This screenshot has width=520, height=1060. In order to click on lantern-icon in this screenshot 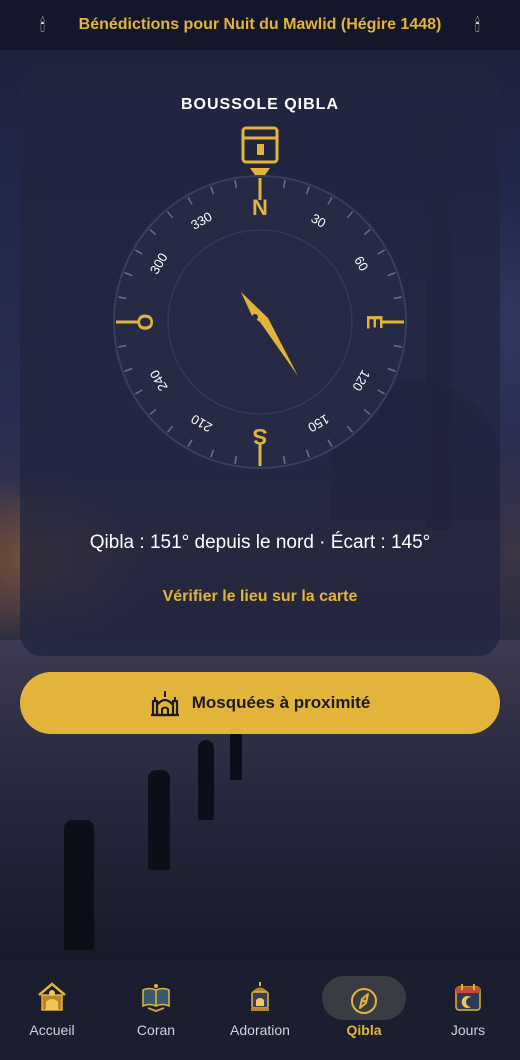, I will do `click(260, 996)`.